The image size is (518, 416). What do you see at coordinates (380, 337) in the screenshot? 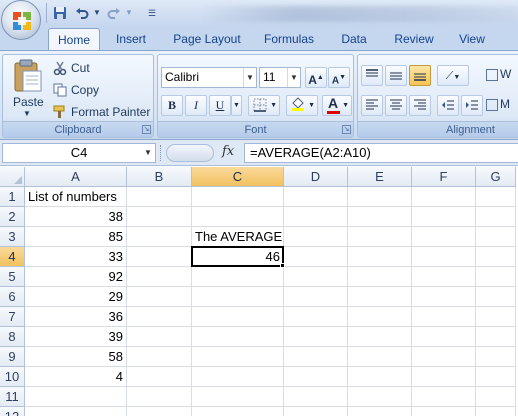
I see `cell-e8` at bounding box center [380, 337].